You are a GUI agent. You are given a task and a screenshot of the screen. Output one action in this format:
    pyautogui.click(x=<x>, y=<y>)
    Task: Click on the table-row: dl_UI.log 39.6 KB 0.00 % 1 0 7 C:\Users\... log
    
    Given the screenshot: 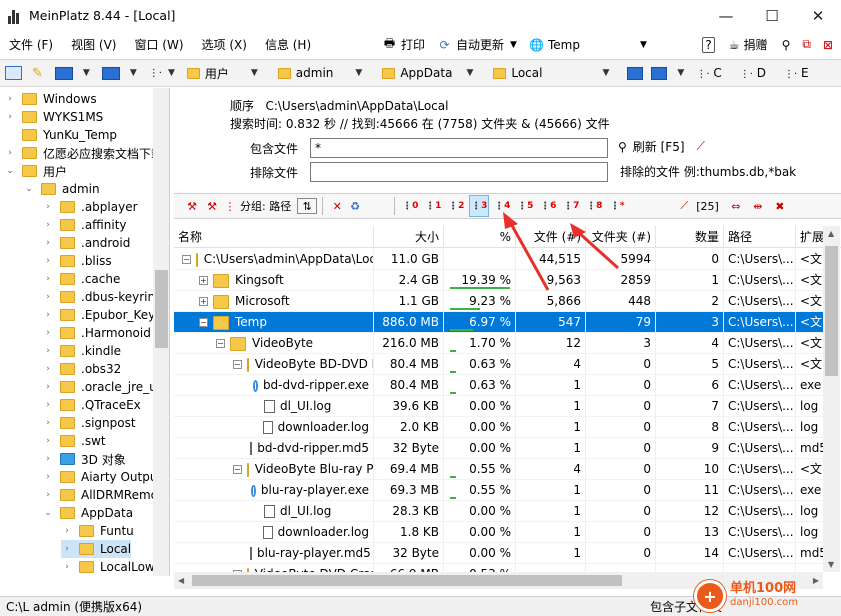 What is the action you would take?
    pyautogui.click(x=505, y=406)
    